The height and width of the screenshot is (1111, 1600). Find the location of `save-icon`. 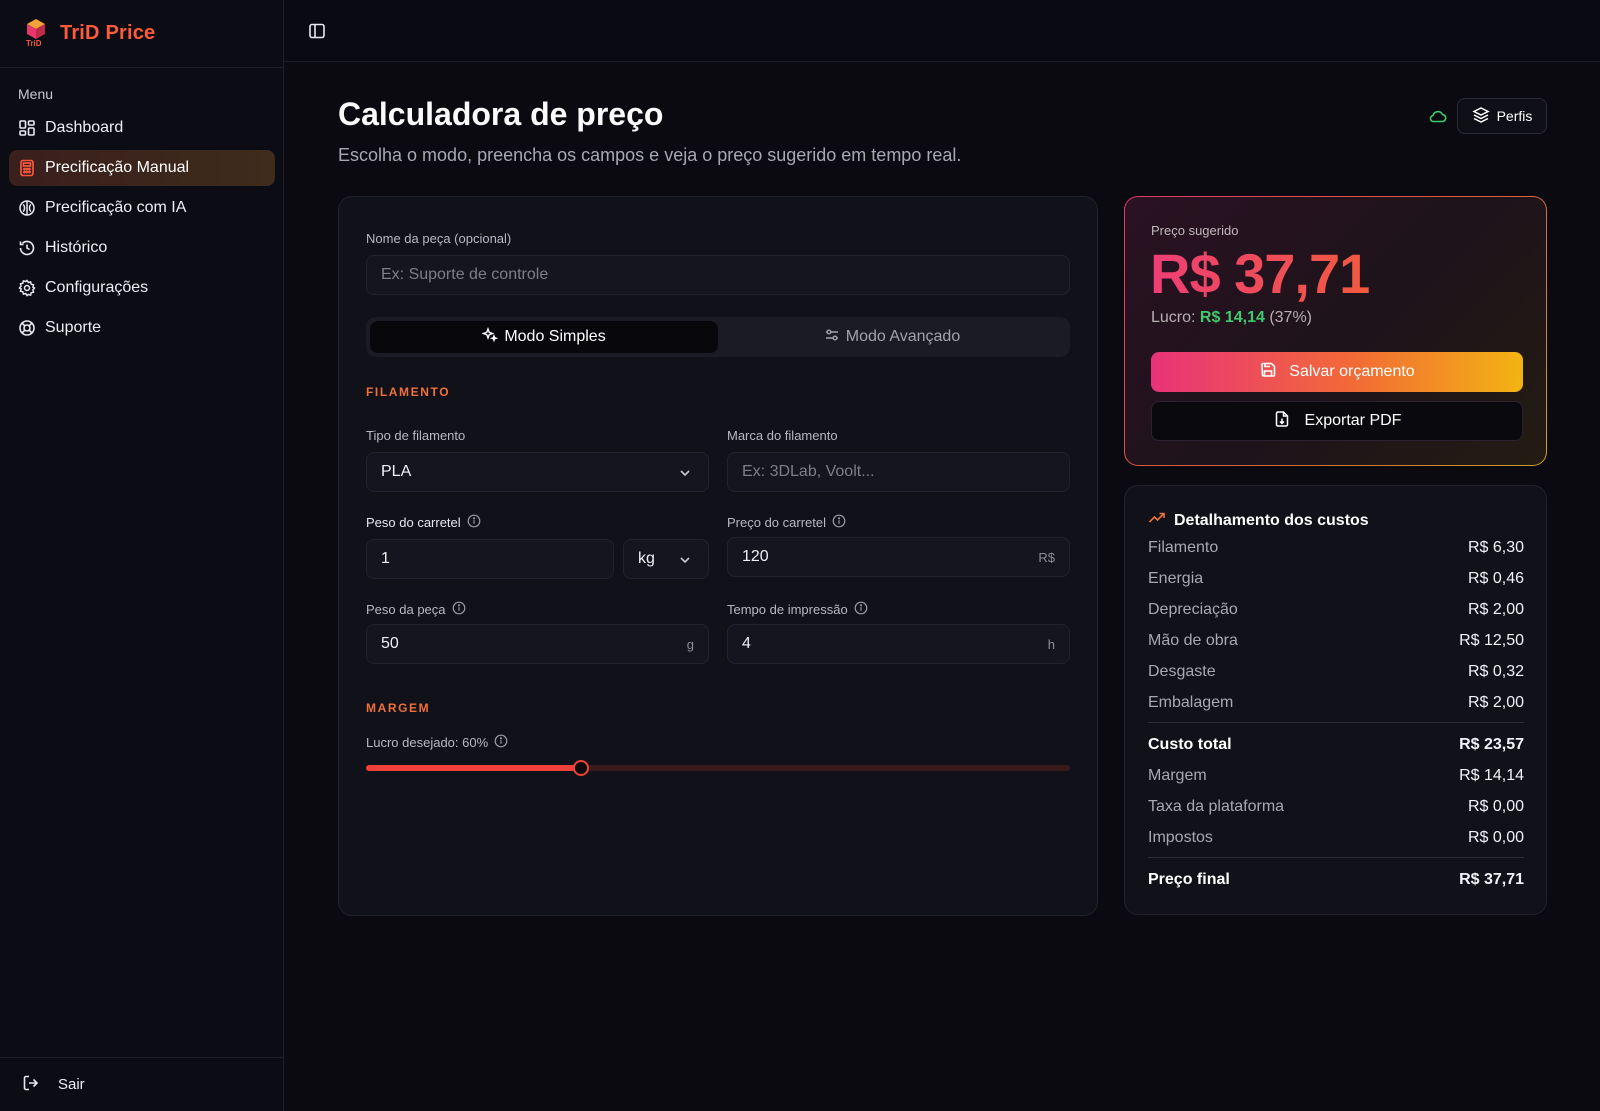

save-icon is located at coordinates (1268, 372).